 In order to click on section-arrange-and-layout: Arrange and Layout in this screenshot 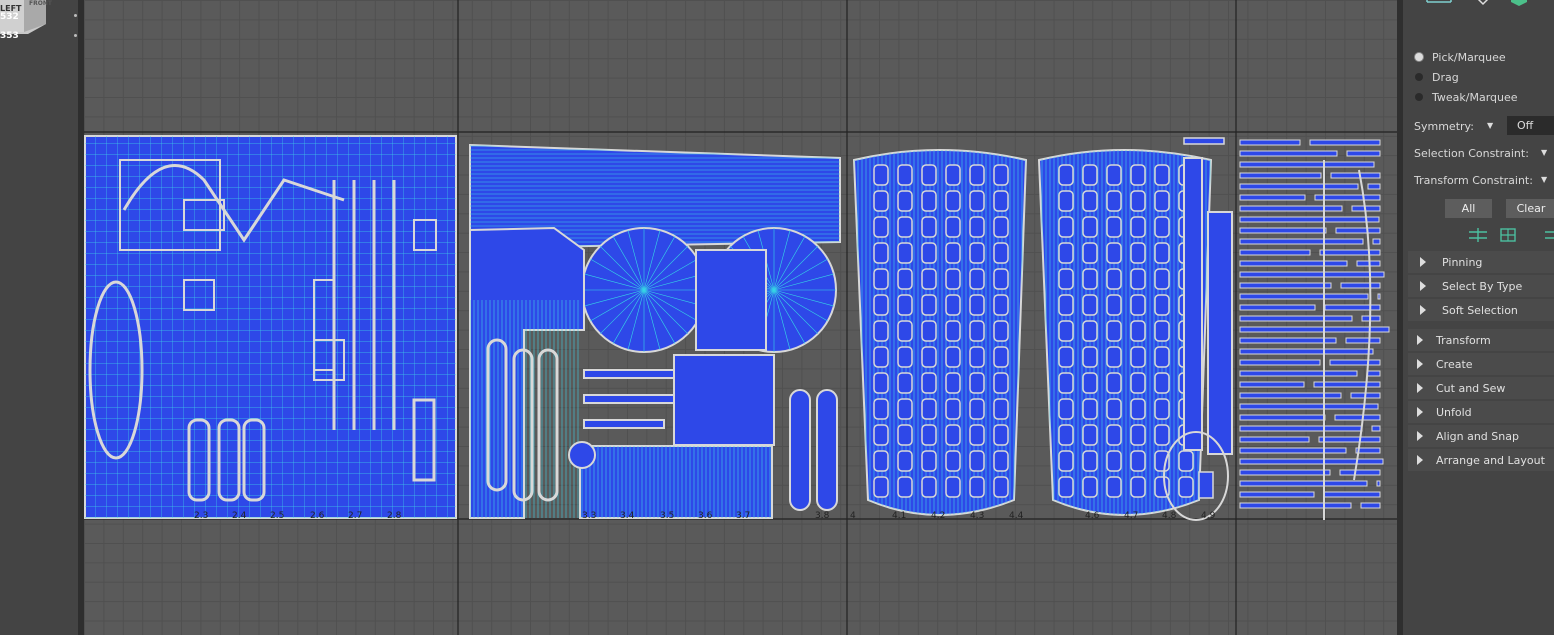, I will do `click(1481, 460)`.